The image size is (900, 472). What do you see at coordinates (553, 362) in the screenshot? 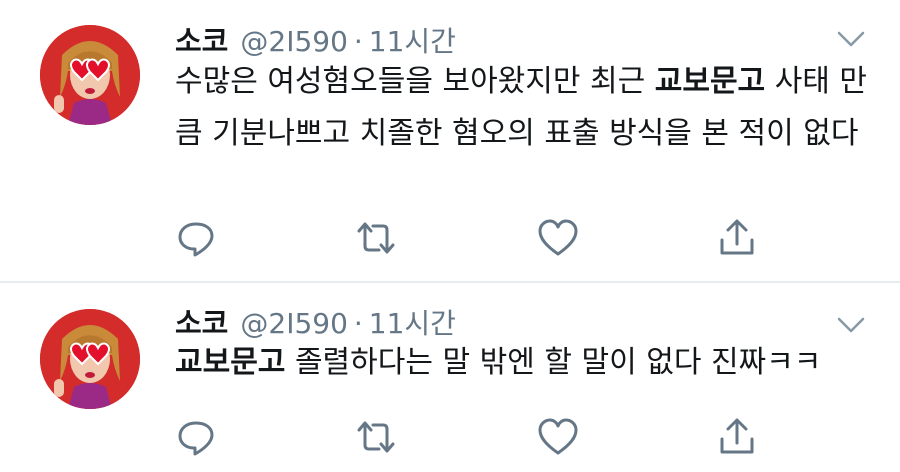
I see `tweet-text-end: 졸렬하다는 말 밖엔 할 말이 없다 진짜ㅋㅋ` at bounding box center [553, 362].